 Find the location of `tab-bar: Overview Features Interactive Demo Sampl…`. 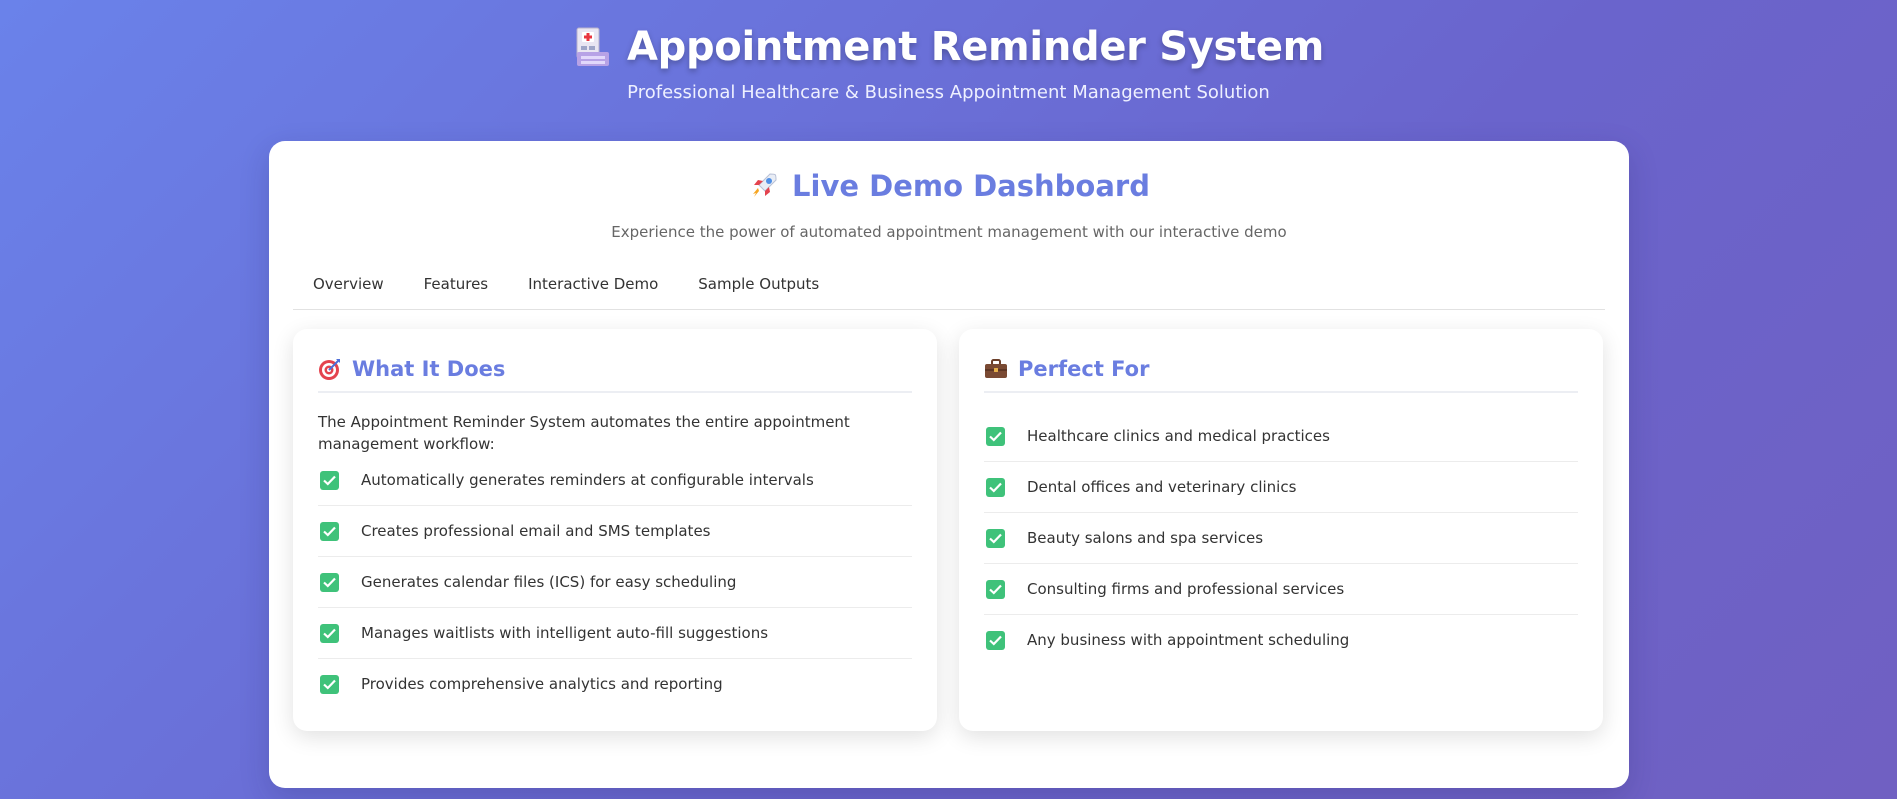

tab-bar: Overview Features Interactive Demo Sampl… is located at coordinates (949, 284).